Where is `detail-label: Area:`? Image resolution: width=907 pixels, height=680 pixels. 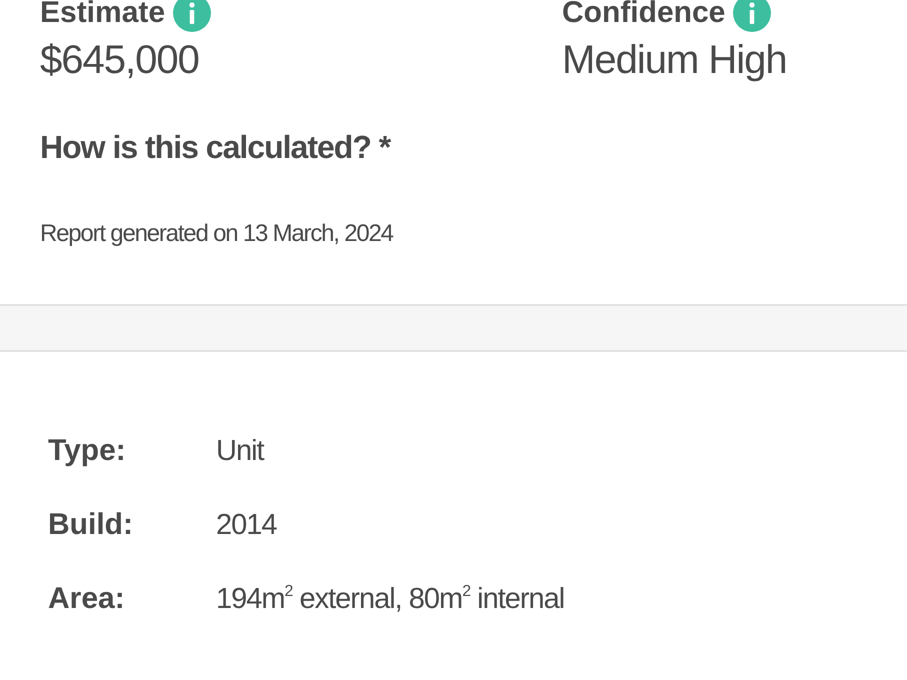
detail-label: Area: is located at coordinates (87, 599).